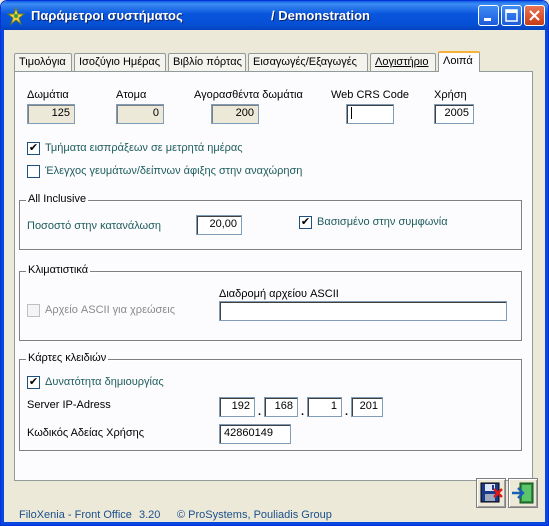 This screenshot has height=526, width=549. What do you see at coordinates (351, 113) in the screenshot?
I see `text-caret` at bounding box center [351, 113].